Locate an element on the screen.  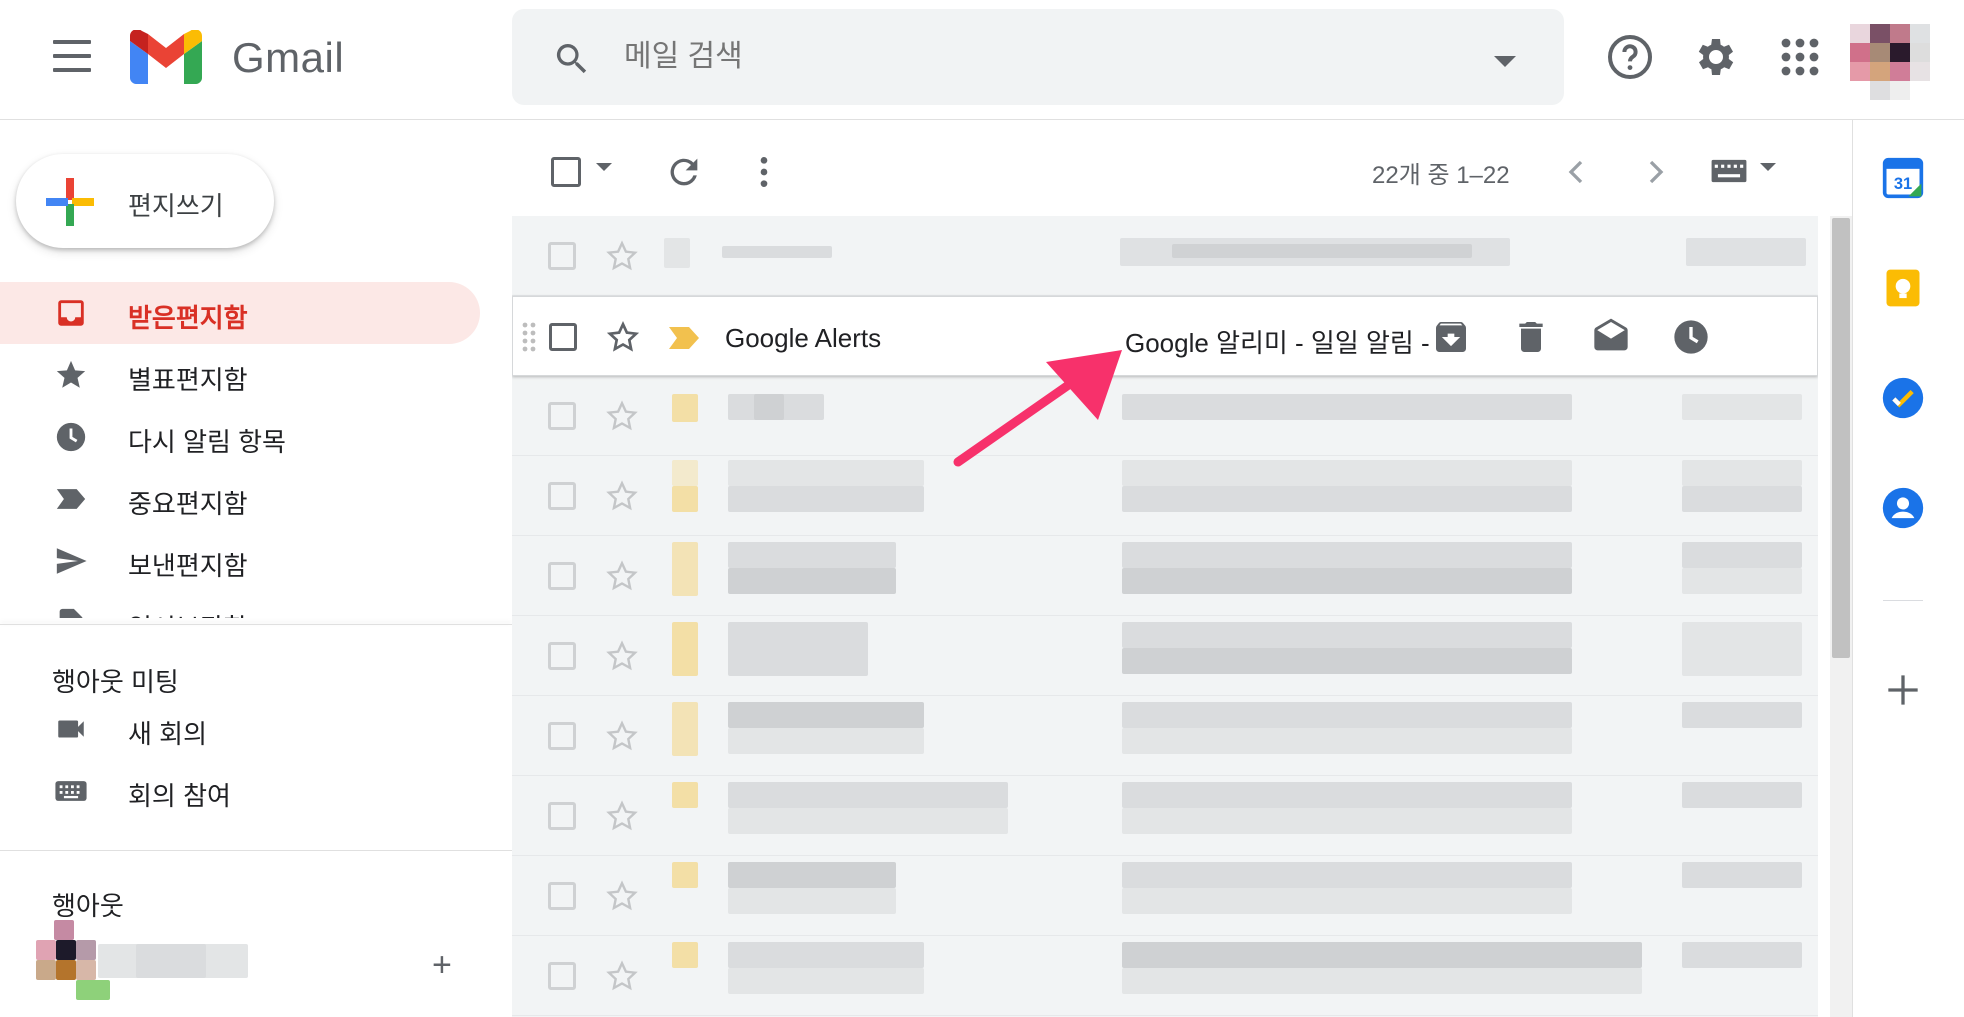
archive-icon is located at coordinates (1451, 337).